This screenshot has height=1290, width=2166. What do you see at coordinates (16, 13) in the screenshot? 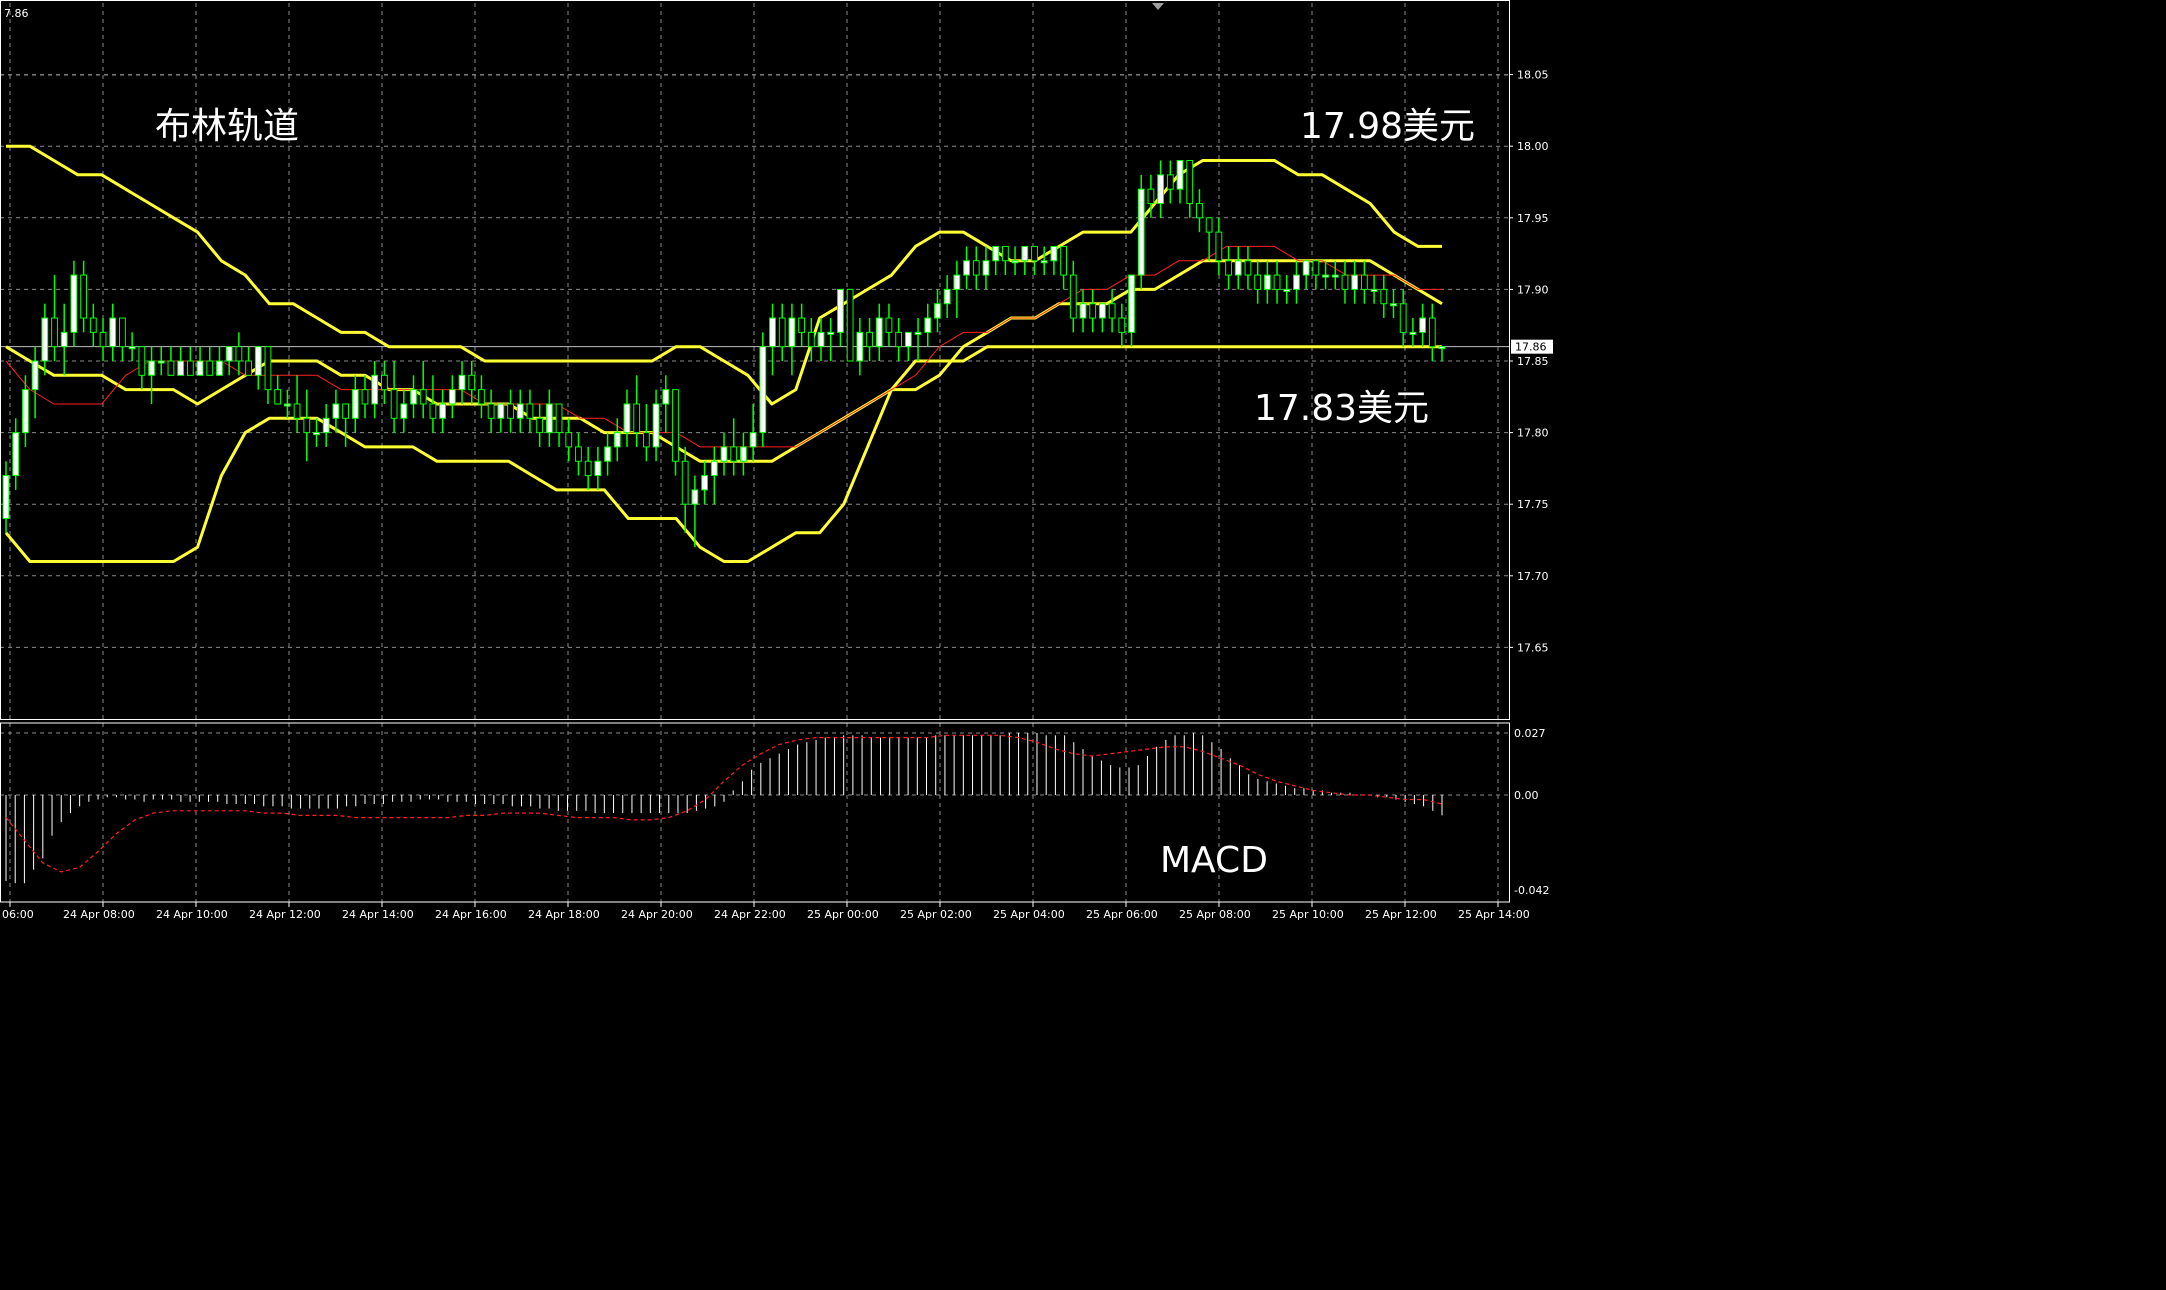
I see `top-left-price: 7.86` at bounding box center [16, 13].